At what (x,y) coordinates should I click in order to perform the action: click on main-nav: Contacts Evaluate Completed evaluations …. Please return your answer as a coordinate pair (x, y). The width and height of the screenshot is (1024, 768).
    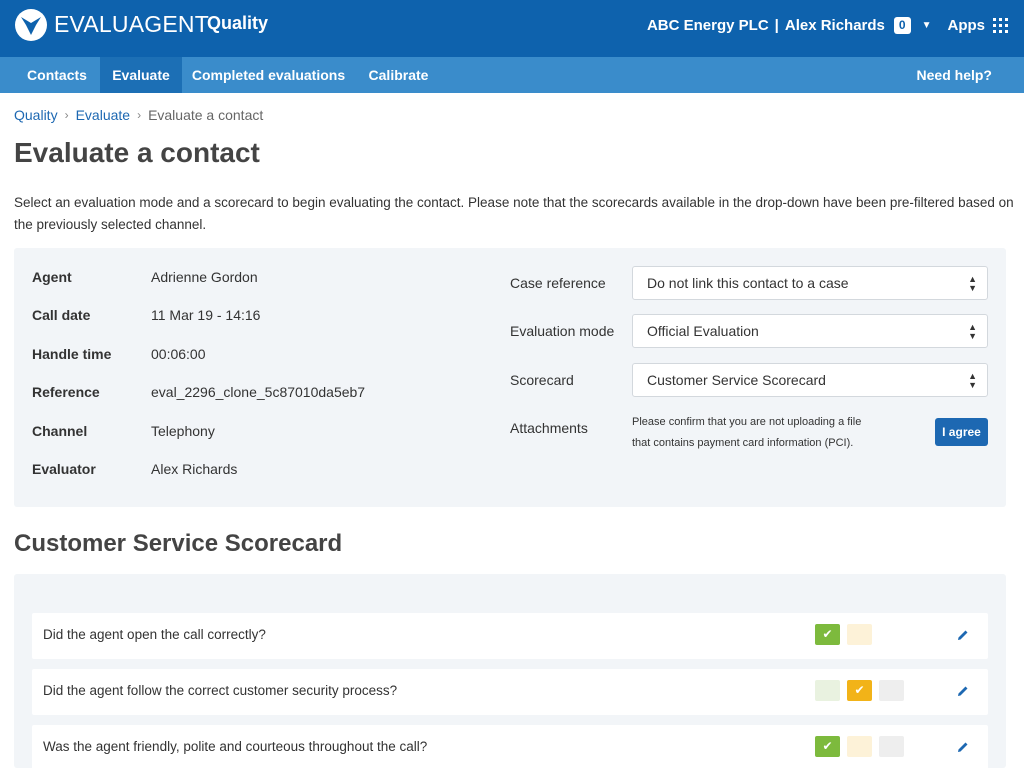
    Looking at the image, I should click on (512, 75).